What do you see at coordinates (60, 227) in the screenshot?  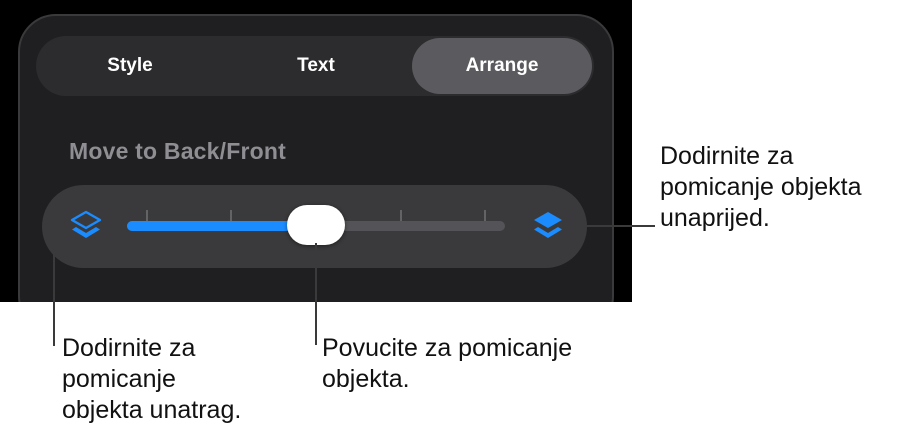 I see `leader-line-left-h` at bounding box center [60, 227].